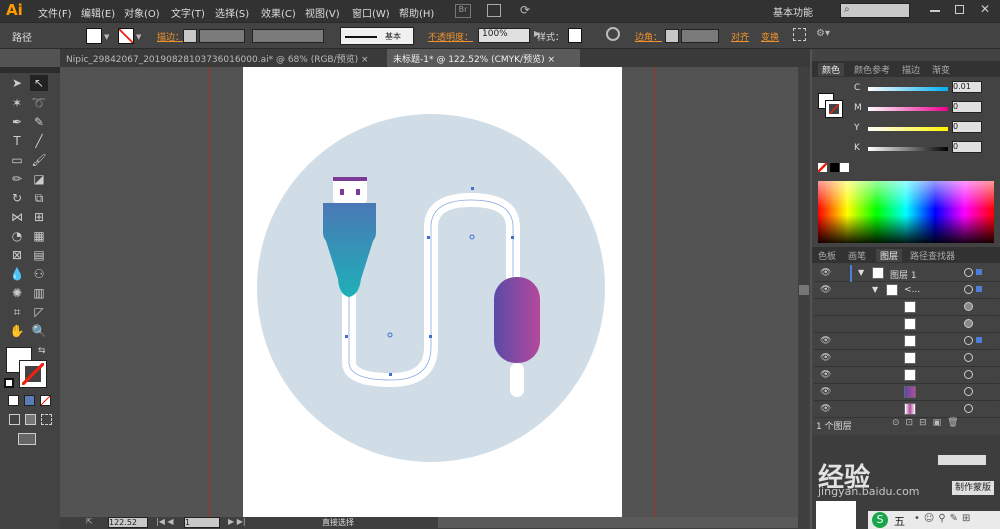 The image size is (1000, 529). What do you see at coordinates (39, 179) in the screenshot?
I see `eraser-tool-icon: ◪` at bounding box center [39, 179].